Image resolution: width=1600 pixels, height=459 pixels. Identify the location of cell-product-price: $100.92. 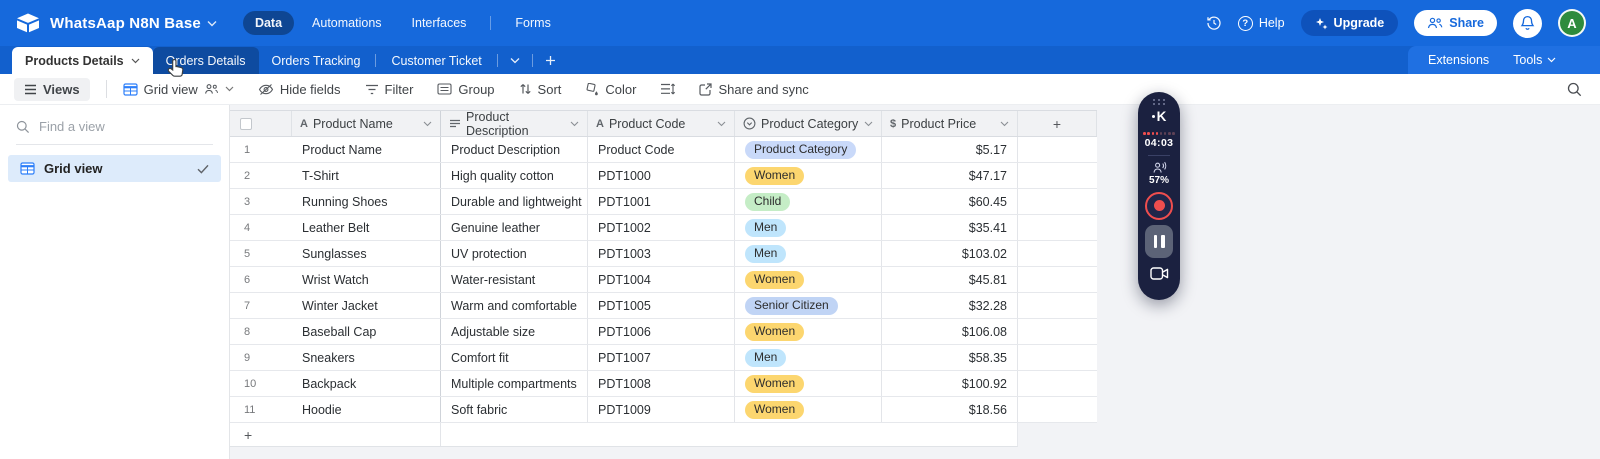
(950, 383).